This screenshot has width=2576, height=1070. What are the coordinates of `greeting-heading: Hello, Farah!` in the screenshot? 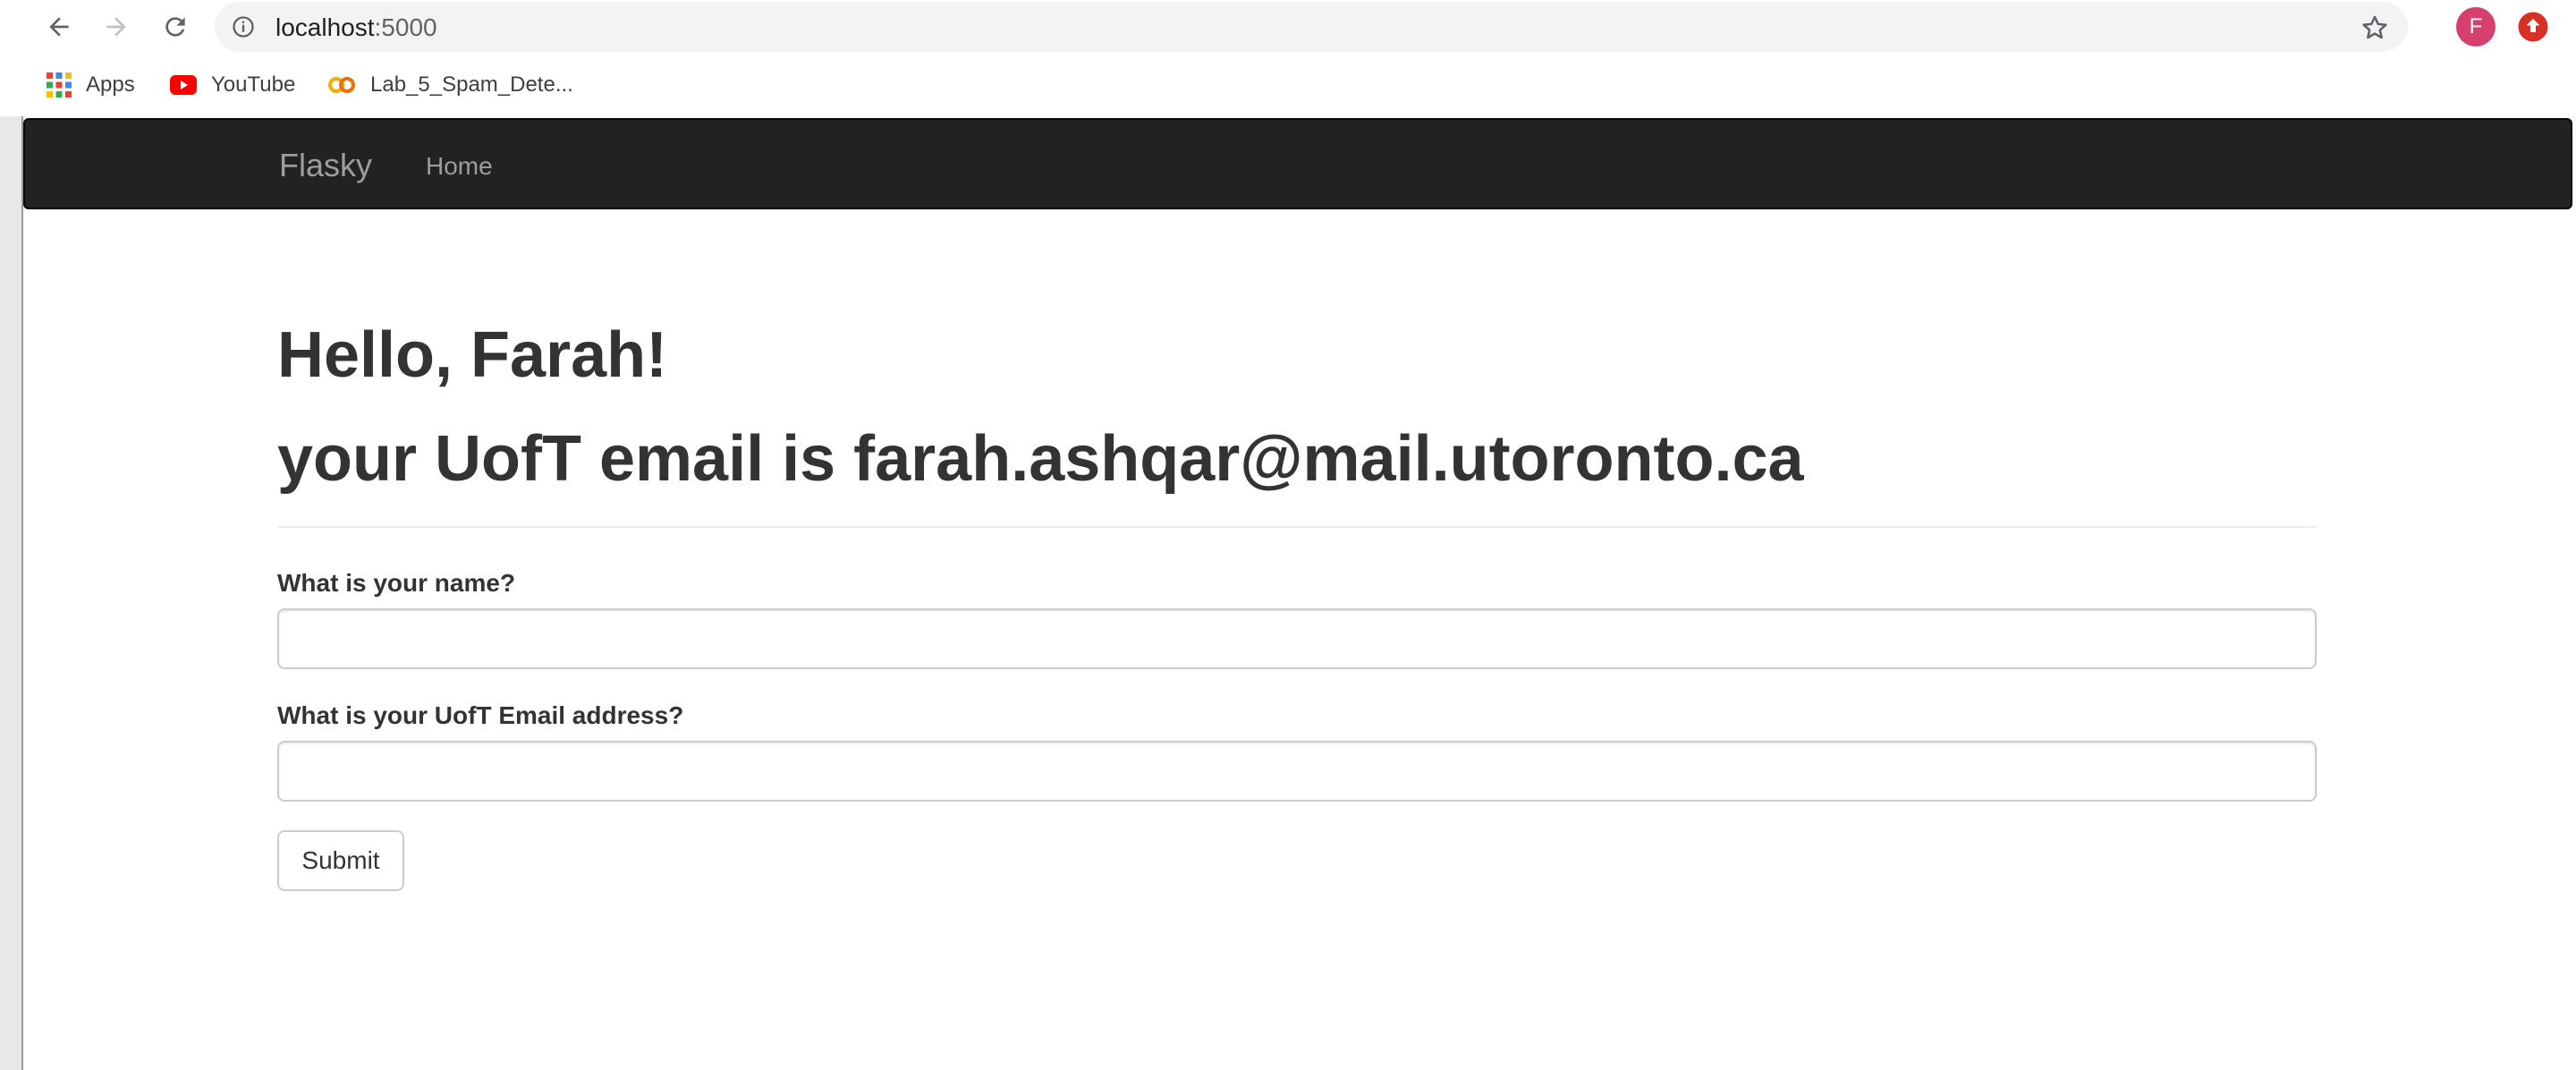 It's located at (472, 355).